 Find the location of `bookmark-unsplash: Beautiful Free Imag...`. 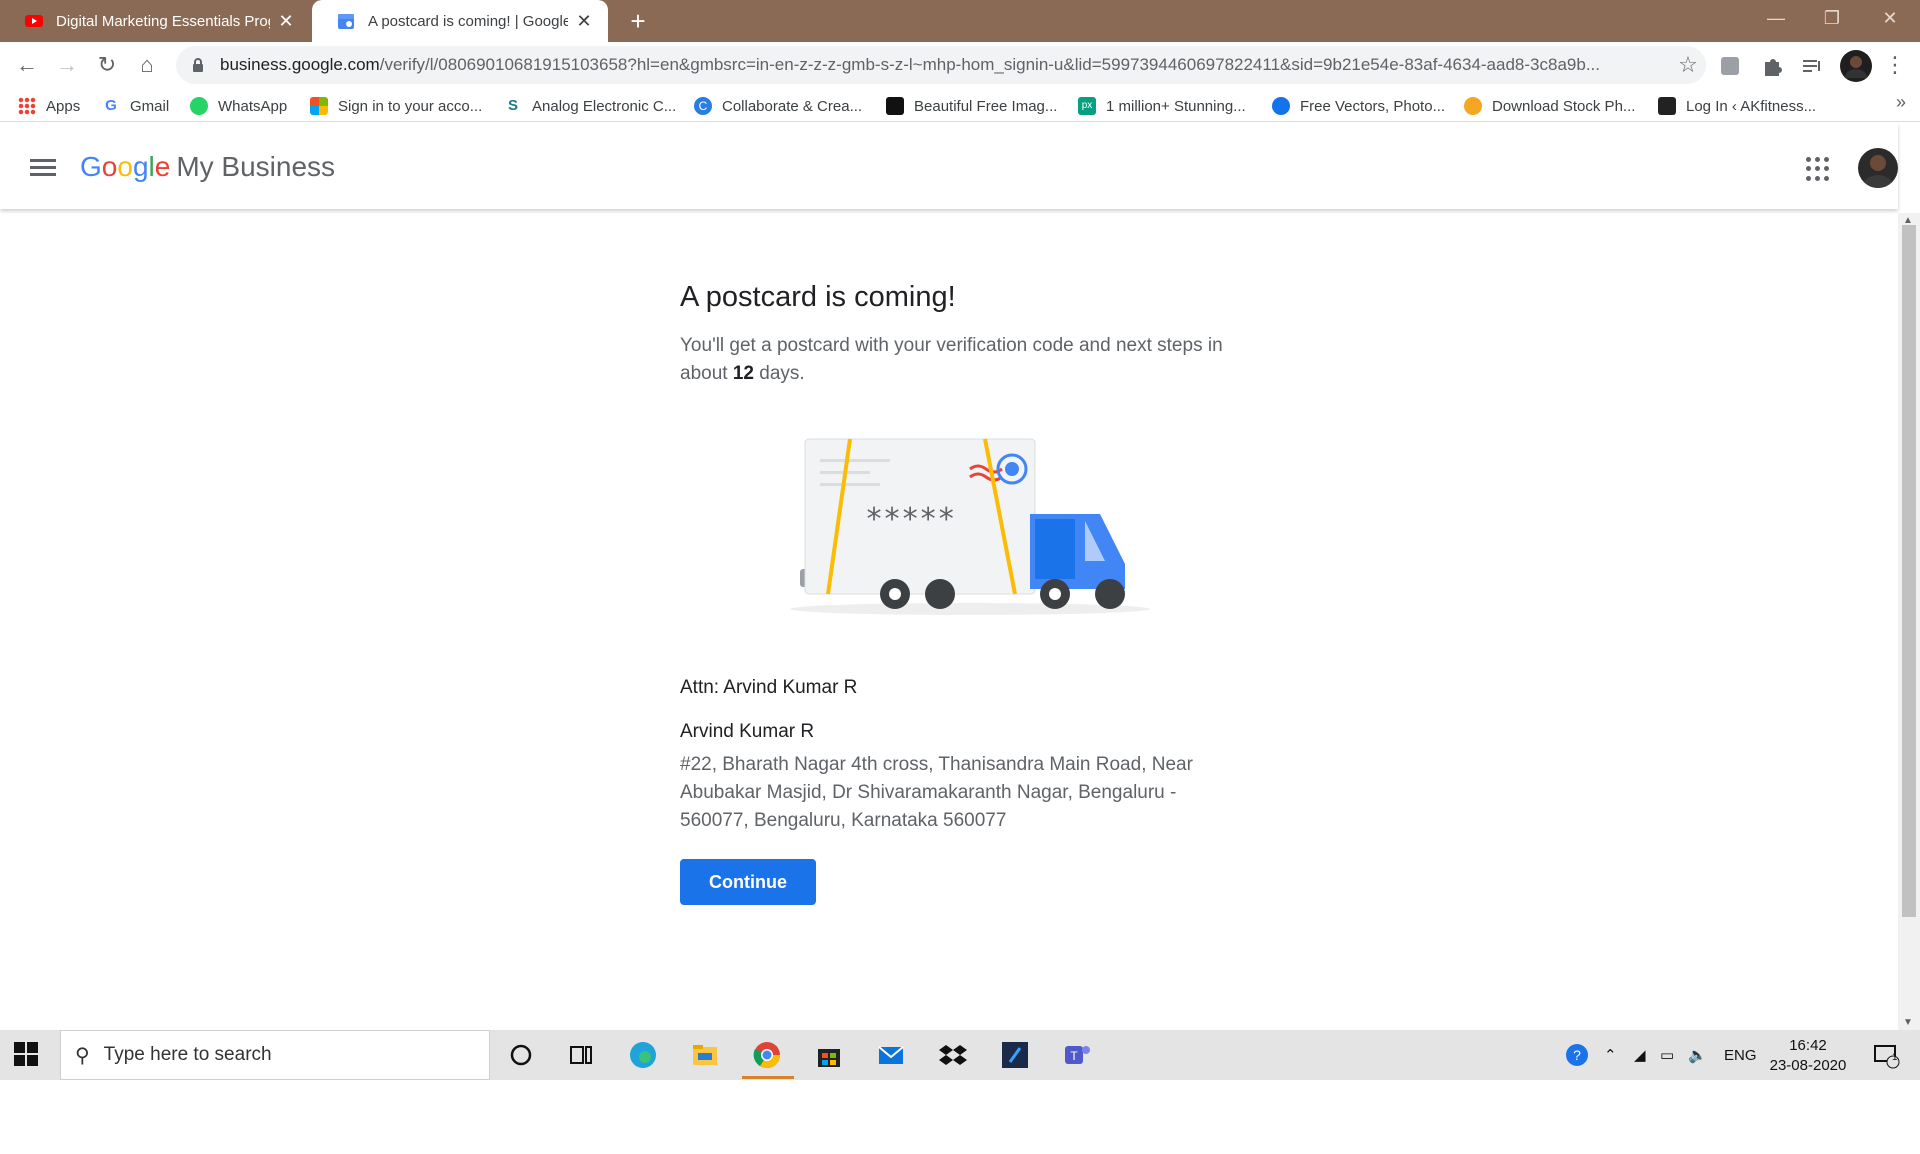

bookmark-unsplash: Beautiful Free Imag... is located at coordinates (971, 106).